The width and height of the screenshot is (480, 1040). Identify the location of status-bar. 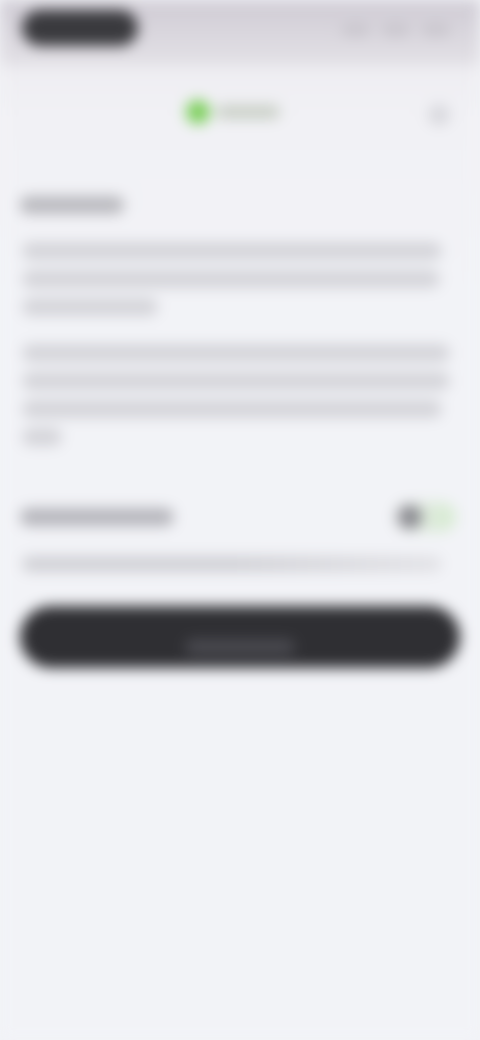
(240, 33).